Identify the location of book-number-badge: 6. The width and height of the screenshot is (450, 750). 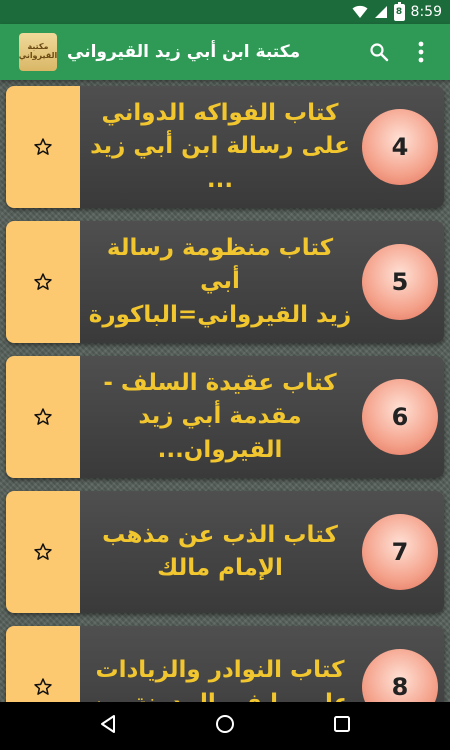
(400, 417).